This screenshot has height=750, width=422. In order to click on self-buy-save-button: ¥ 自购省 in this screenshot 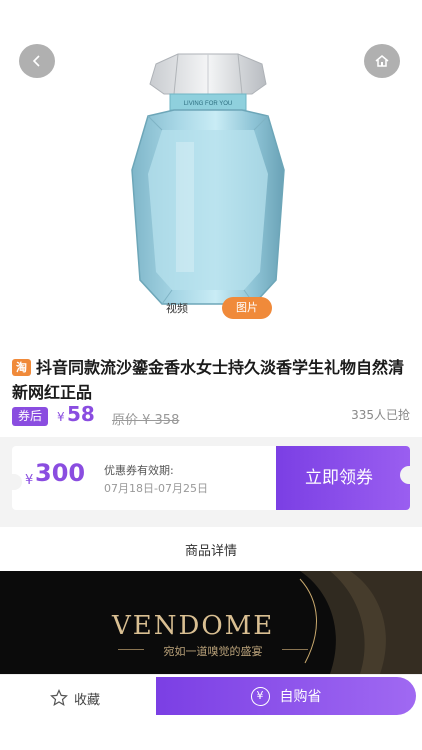, I will do `click(286, 696)`.